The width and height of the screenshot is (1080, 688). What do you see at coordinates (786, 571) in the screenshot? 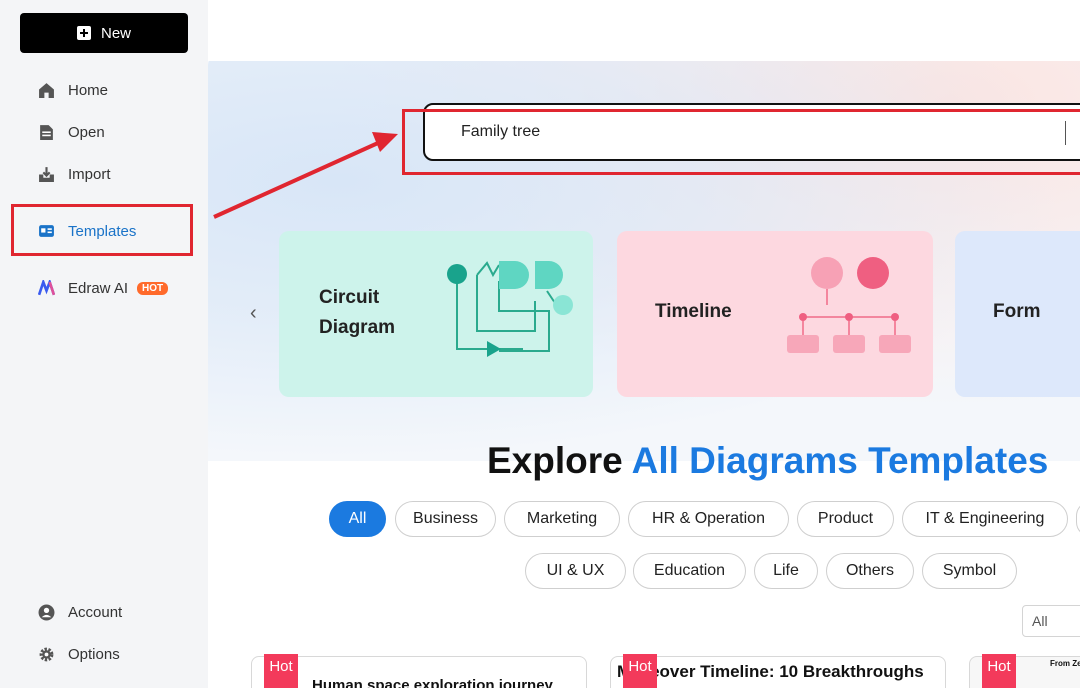
I see `category-chip-life: Life` at bounding box center [786, 571].